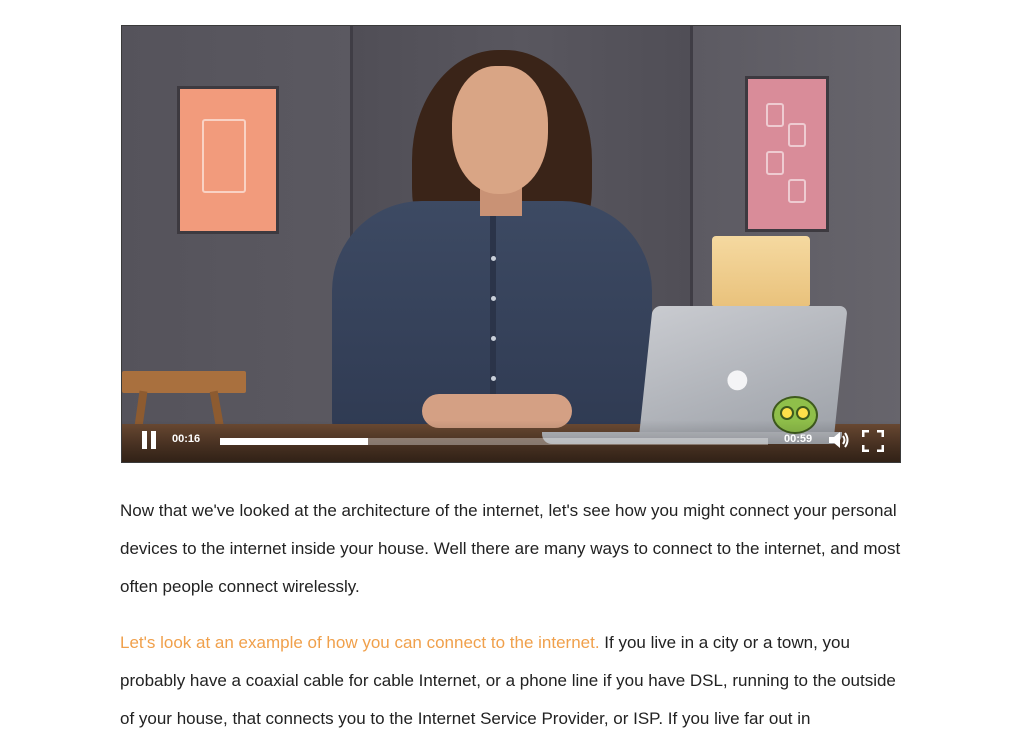  Describe the element at coordinates (184, 382) in the screenshot. I see `side-table` at that location.